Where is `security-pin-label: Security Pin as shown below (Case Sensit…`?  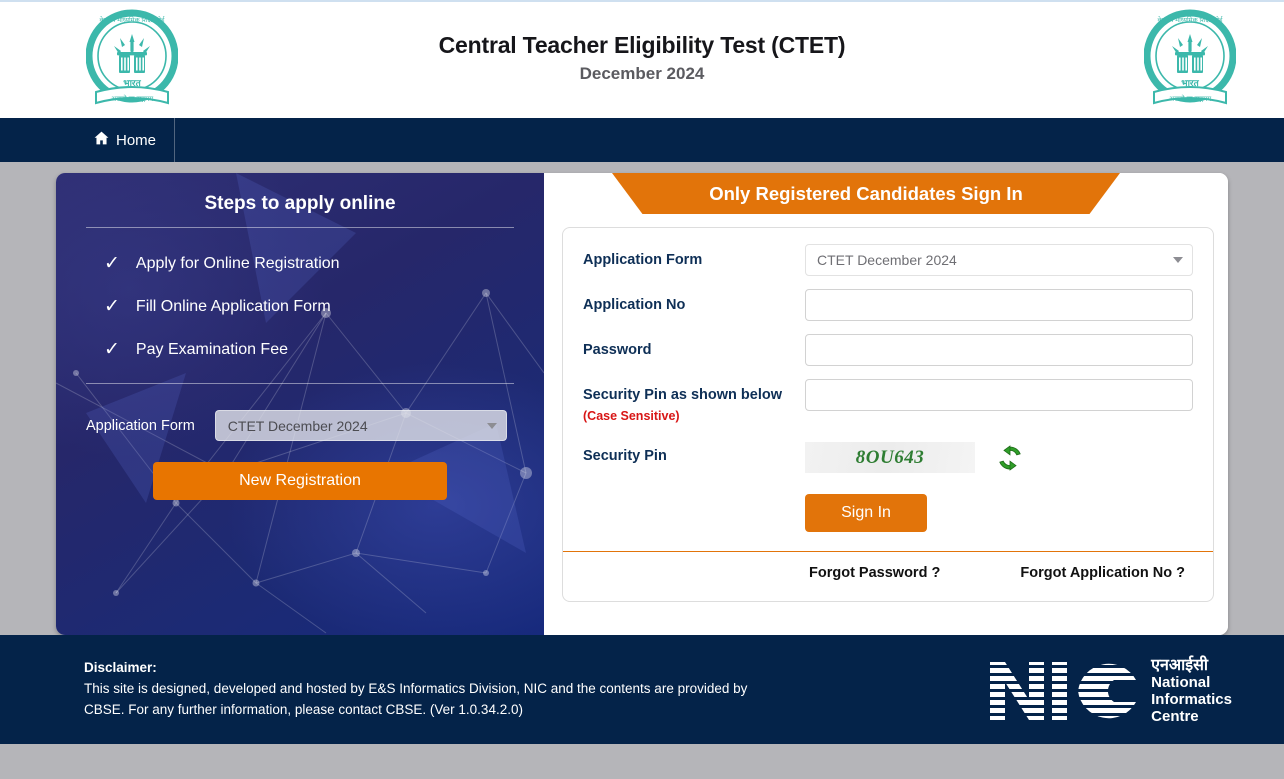
security-pin-label: Security Pin as shown below (Case Sensit… is located at coordinates (694, 403).